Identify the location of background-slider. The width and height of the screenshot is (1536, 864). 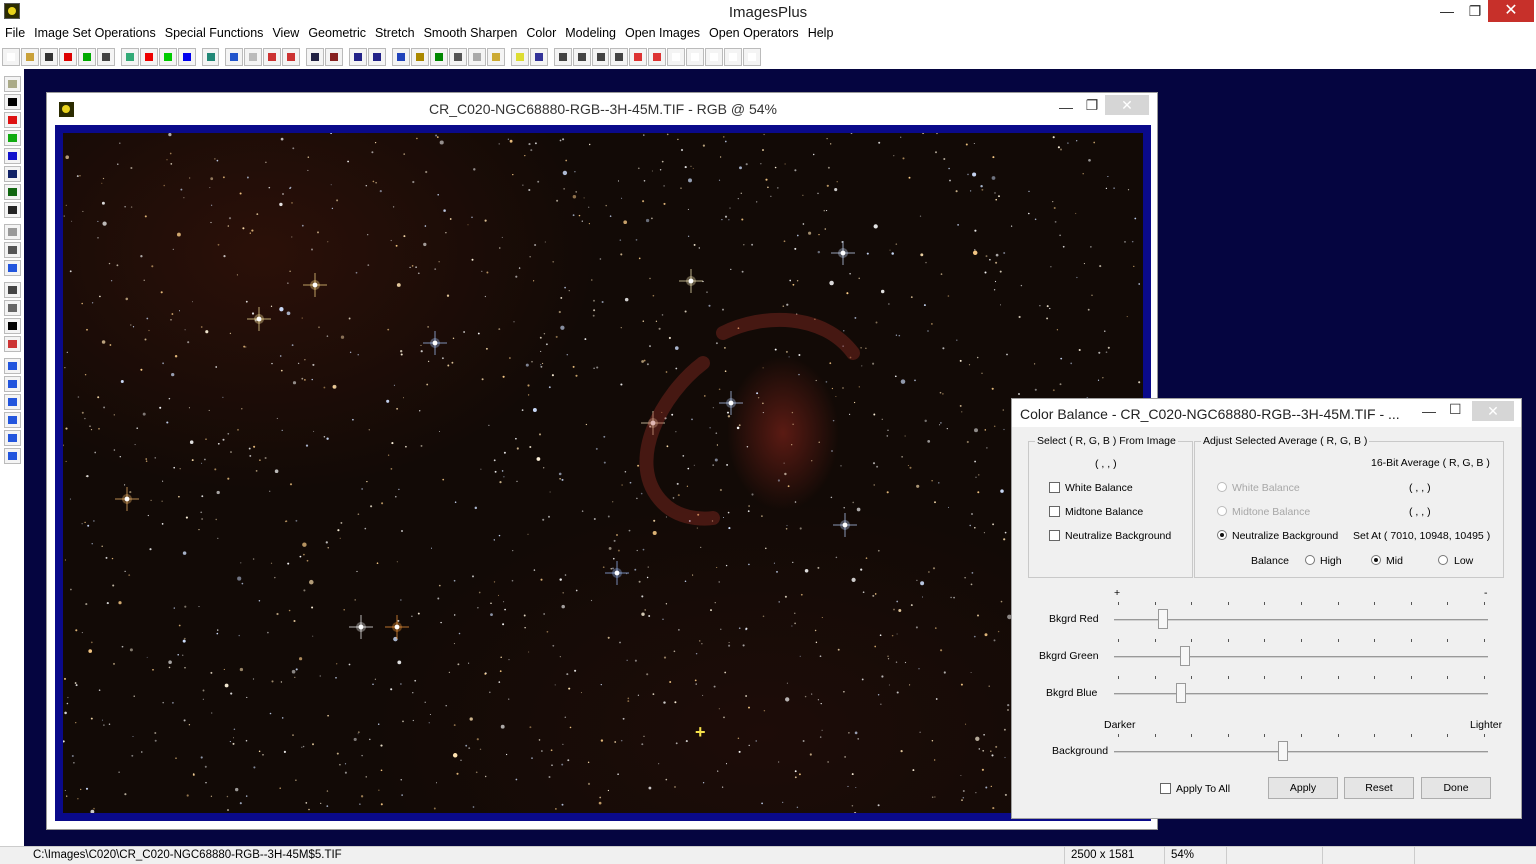
(1301, 748).